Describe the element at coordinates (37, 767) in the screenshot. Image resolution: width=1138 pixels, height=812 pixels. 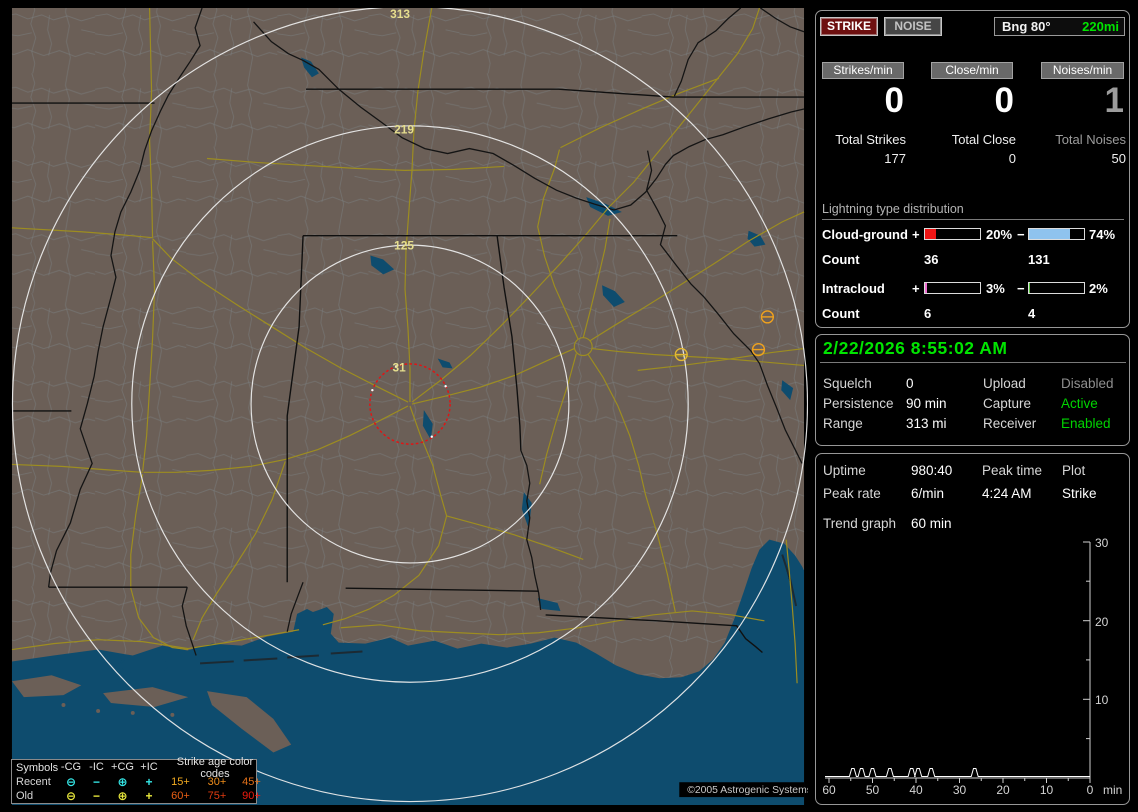
I see `legend-header-symbols: Symbols` at that location.